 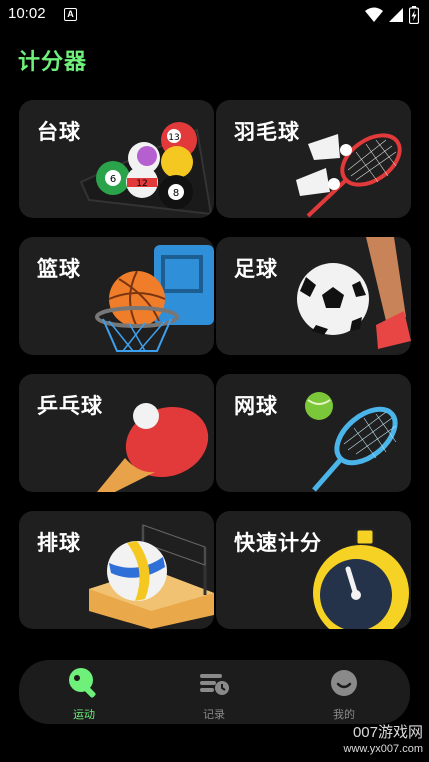 What do you see at coordinates (173, 138) in the screenshot?
I see `svg-text: 13` at bounding box center [173, 138].